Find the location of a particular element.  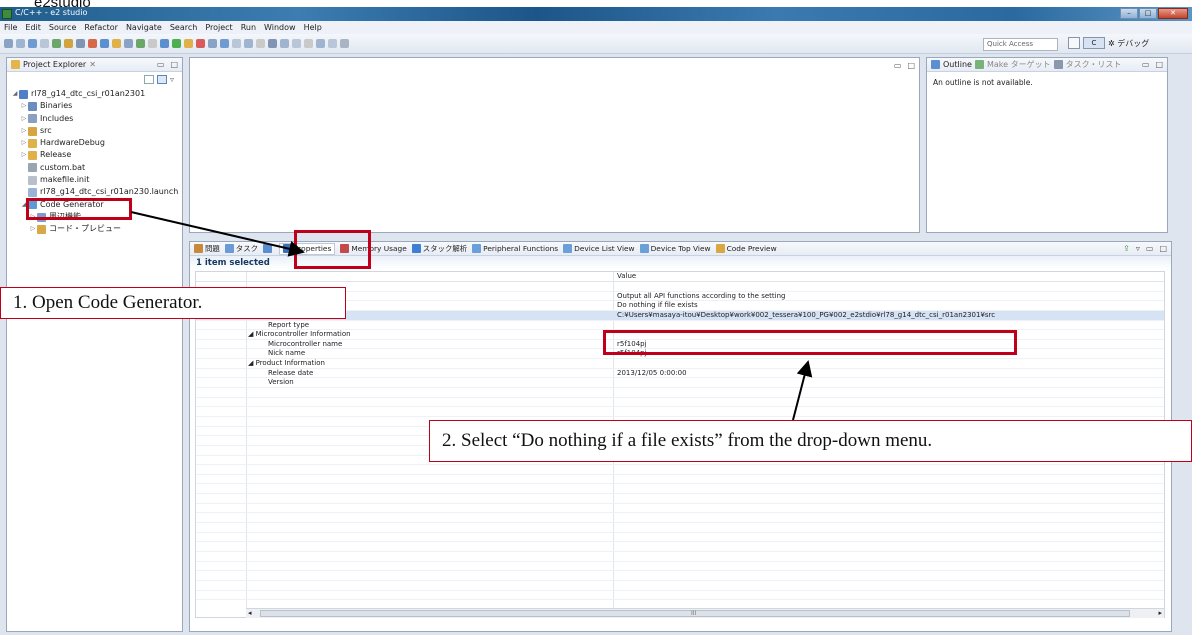

step1-callout: 1. Open Code Generator. is located at coordinates (173, 303).